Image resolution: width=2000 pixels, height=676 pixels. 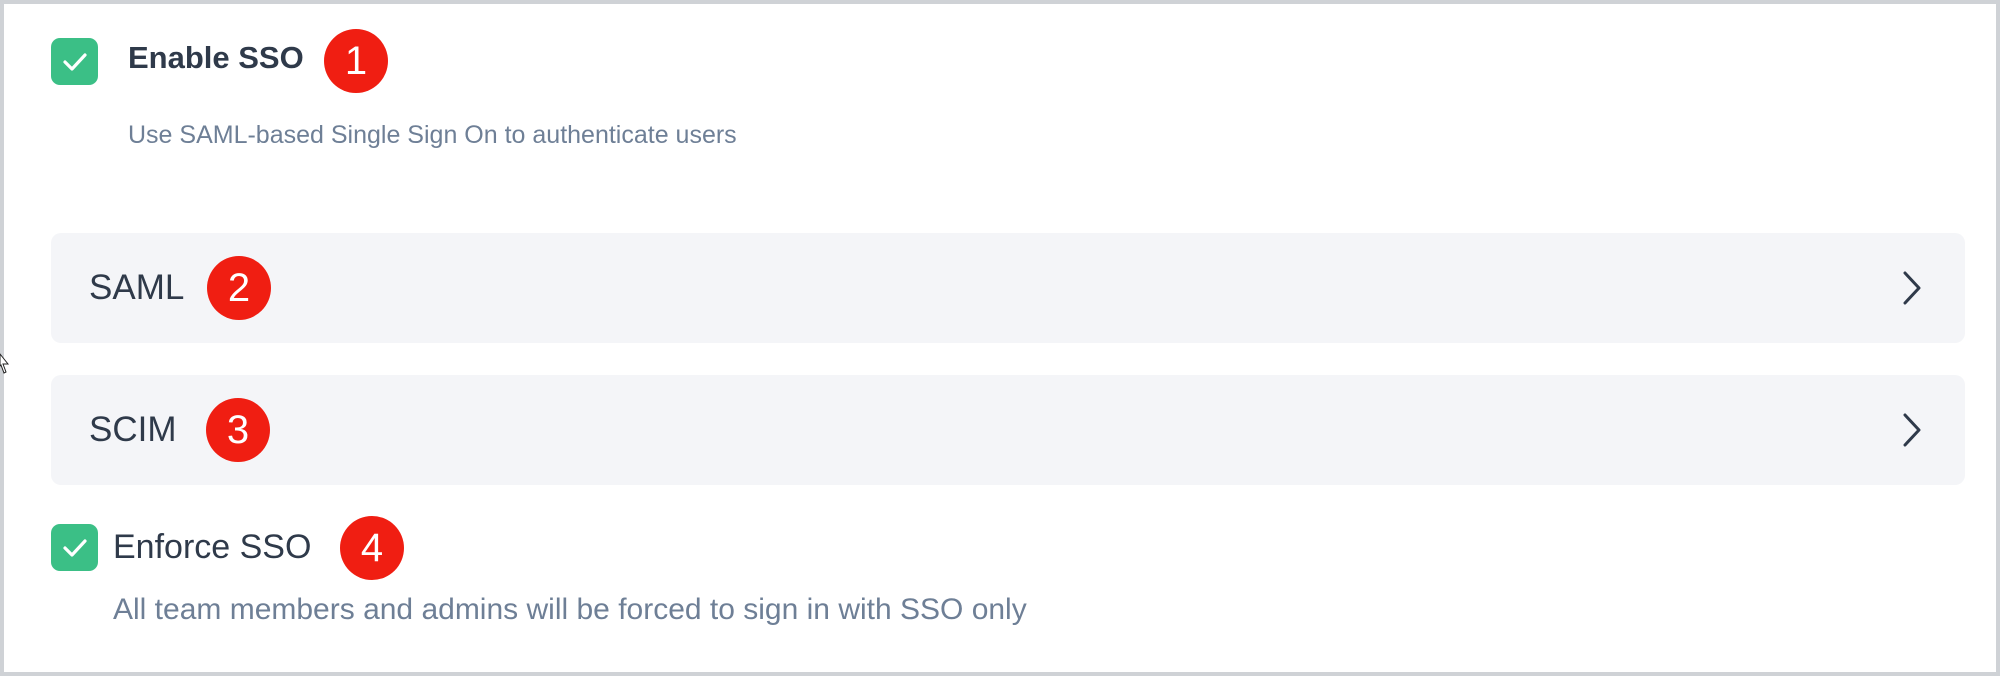 What do you see at coordinates (372, 548) in the screenshot?
I see `annotation-badge-4: 4` at bounding box center [372, 548].